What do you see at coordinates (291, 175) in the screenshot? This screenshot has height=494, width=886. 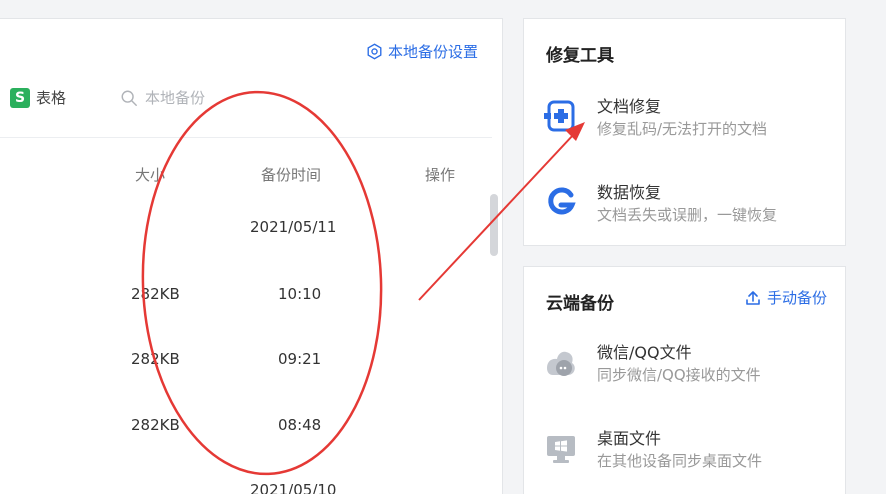 I see `column-header-time: 备份时间` at bounding box center [291, 175].